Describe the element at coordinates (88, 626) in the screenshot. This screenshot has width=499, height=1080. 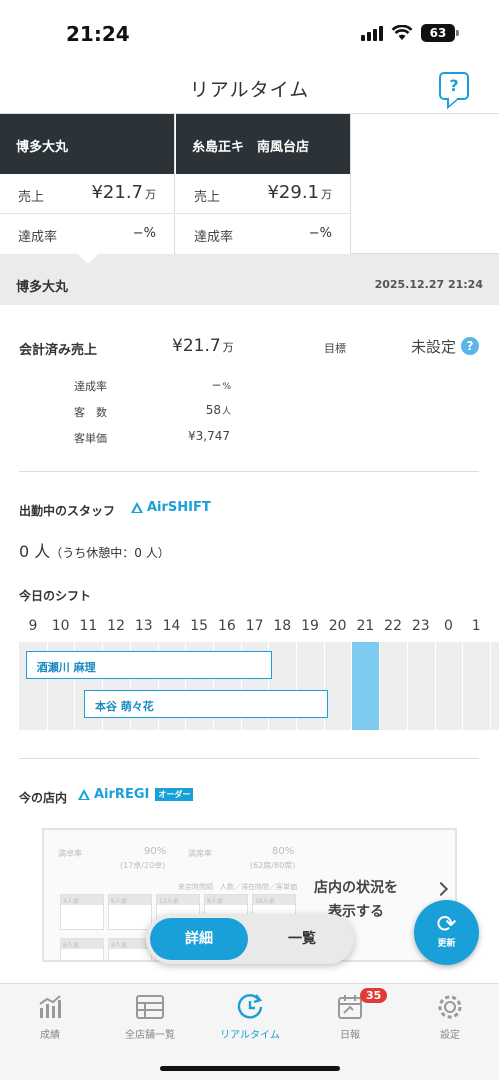
I see `shift-hour-label: 11` at that location.